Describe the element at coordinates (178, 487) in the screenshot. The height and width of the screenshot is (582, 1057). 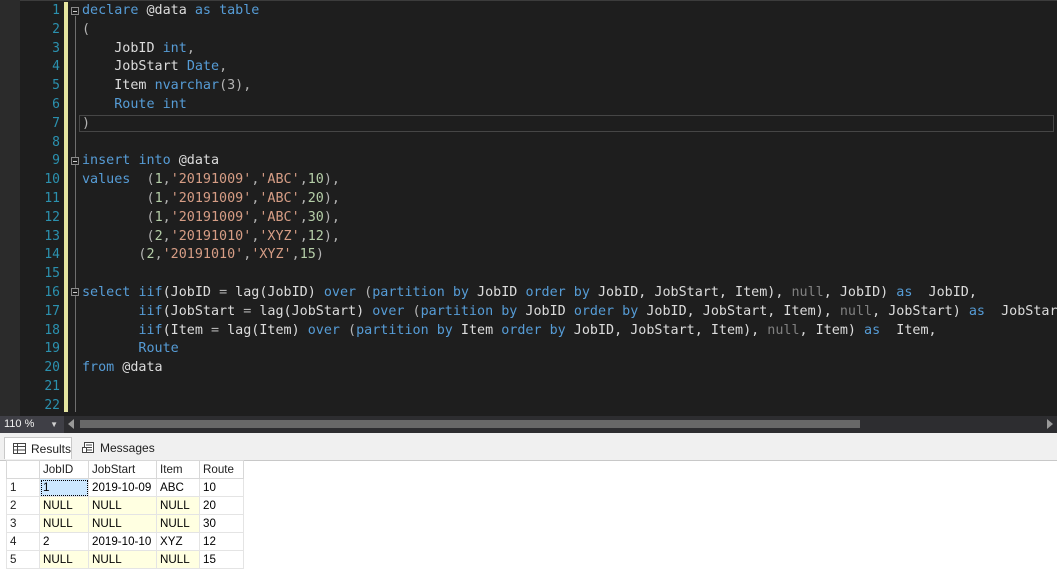
I see `grid-cell: ABC` at that location.